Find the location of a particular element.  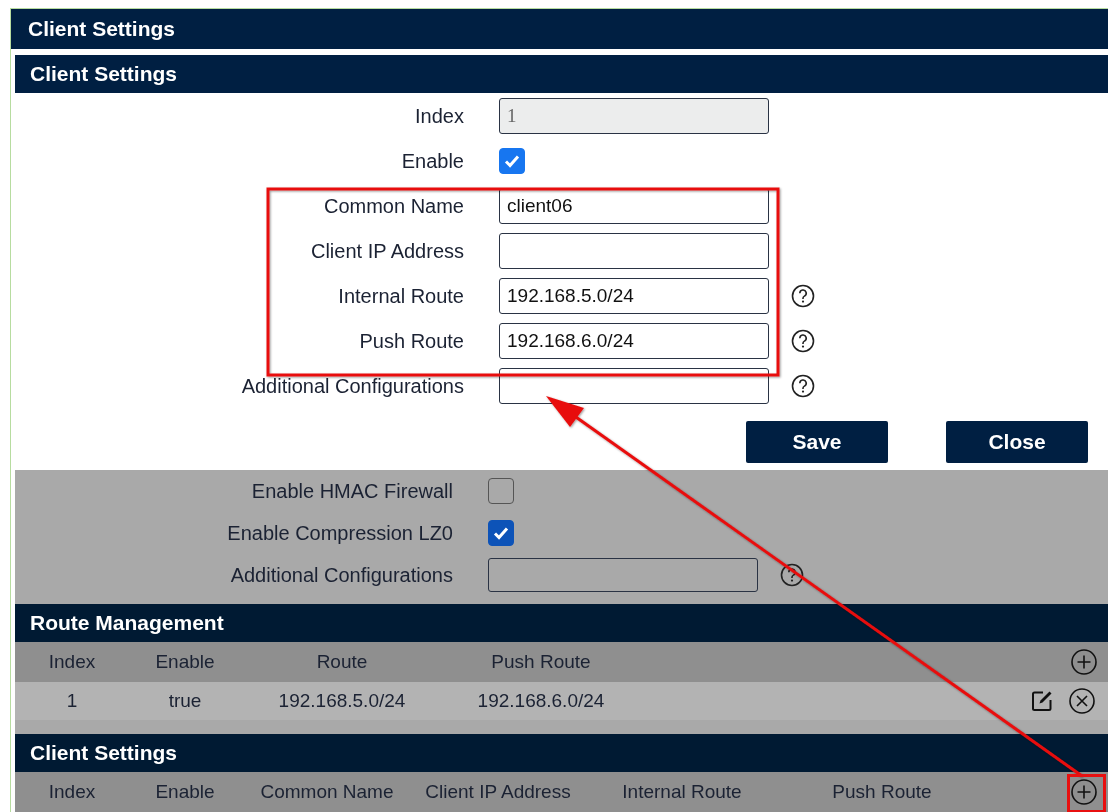

table-cell: 1 is located at coordinates (72, 701).